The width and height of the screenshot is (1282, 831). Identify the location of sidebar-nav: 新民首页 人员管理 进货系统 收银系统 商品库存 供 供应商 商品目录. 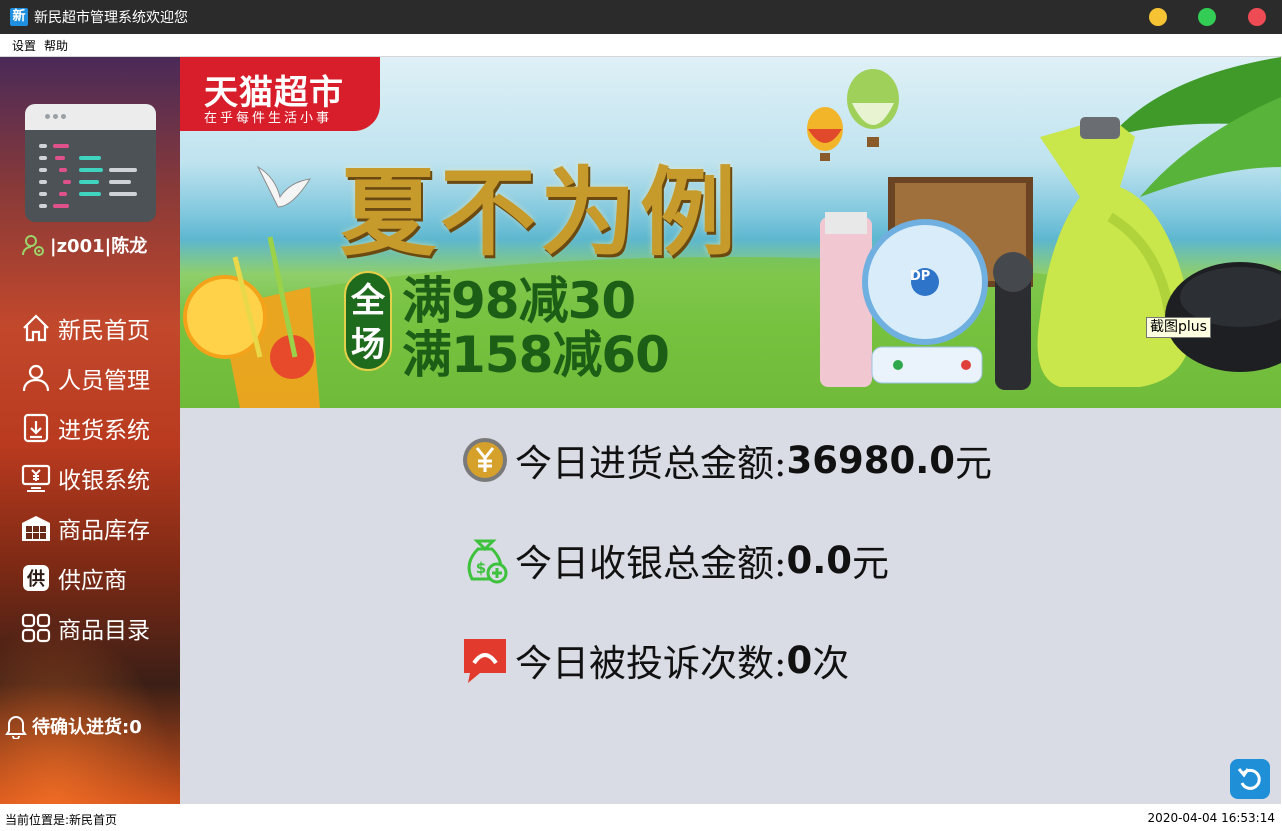
(100, 478).